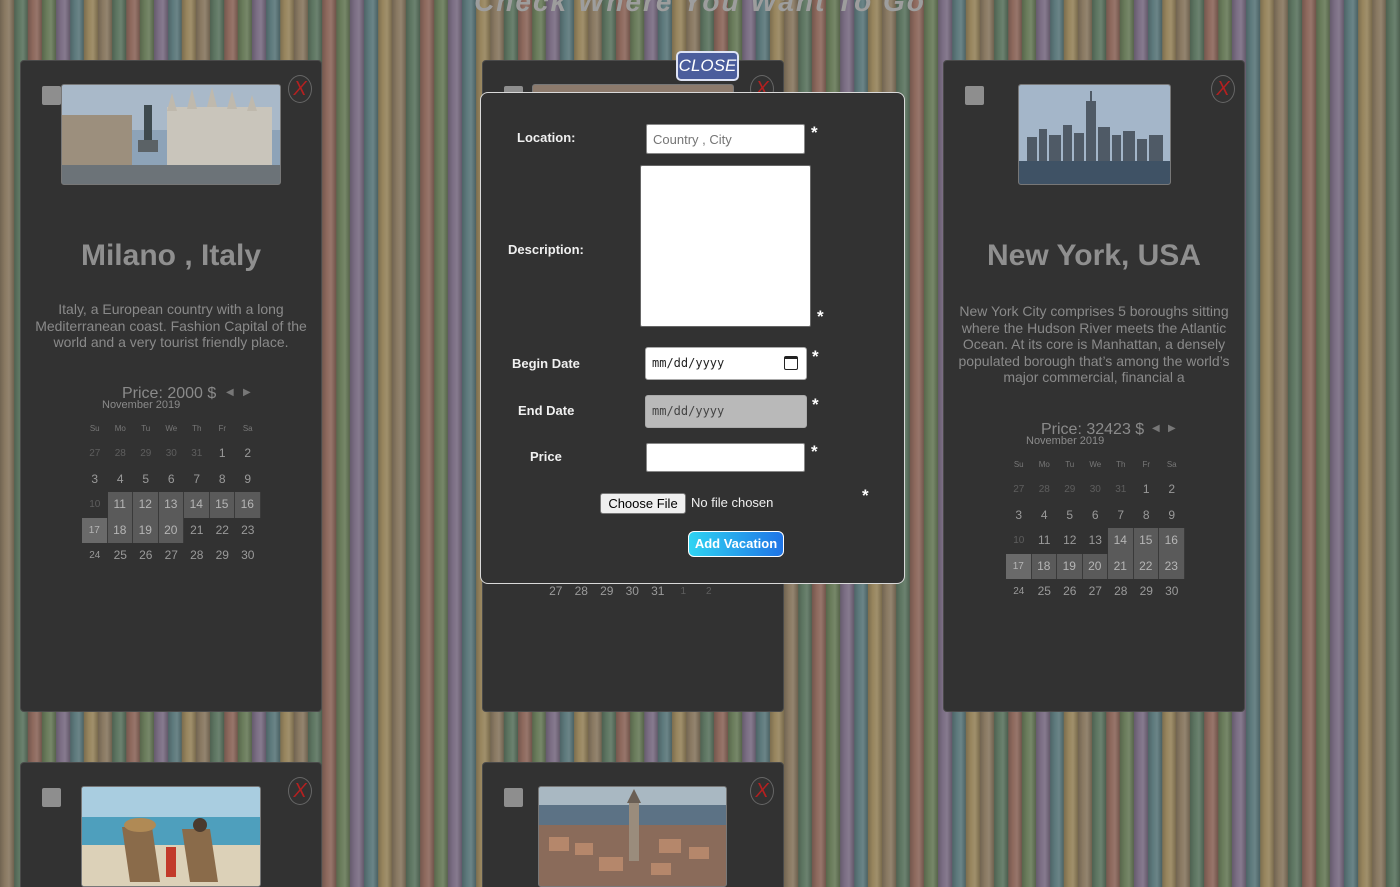 This screenshot has height=887, width=1400. What do you see at coordinates (1070, 540) in the screenshot?
I see `calendar-day: 12` at bounding box center [1070, 540].